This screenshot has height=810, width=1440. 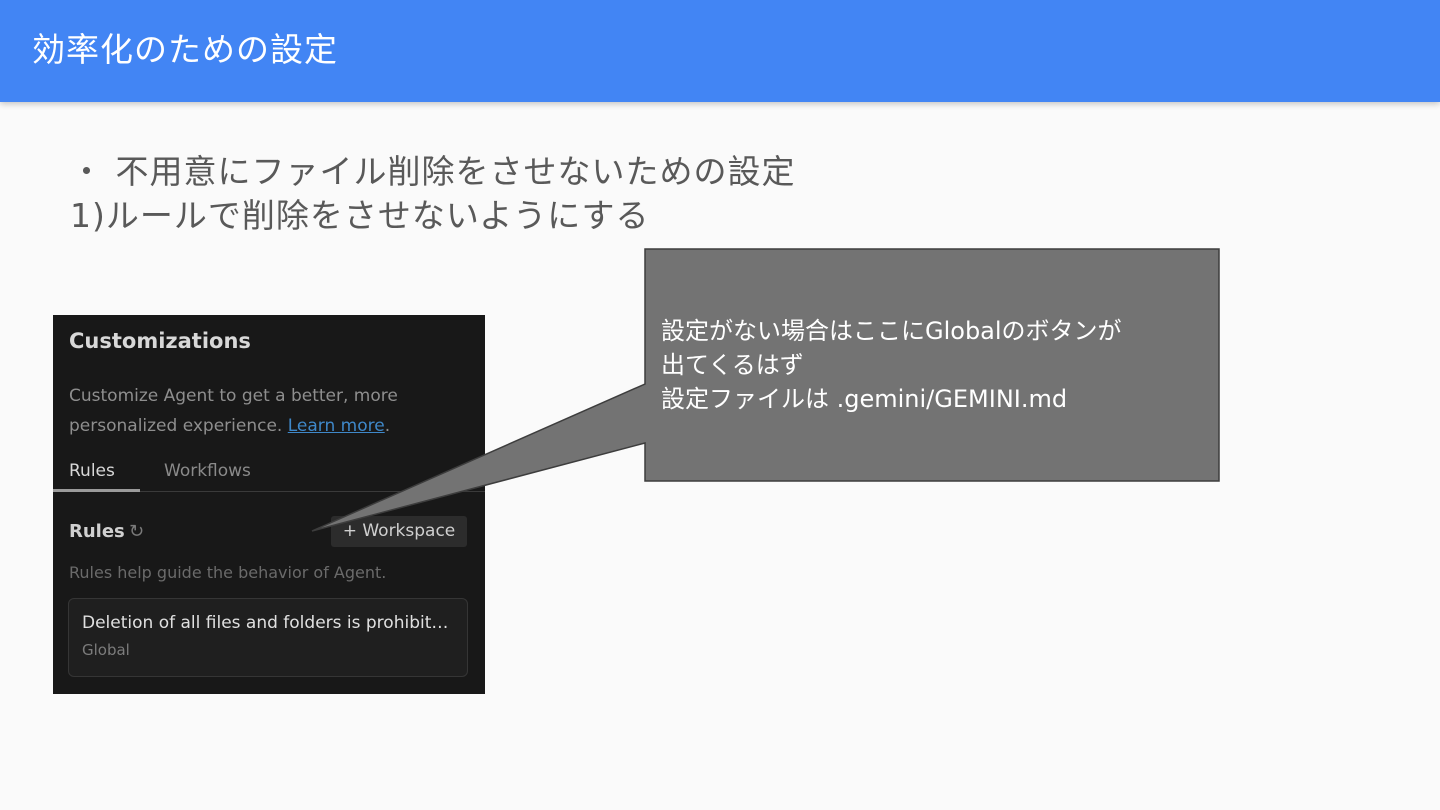 What do you see at coordinates (387, 426) in the screenshot?
I see `description-end: .` at bounding box center [387, 426].